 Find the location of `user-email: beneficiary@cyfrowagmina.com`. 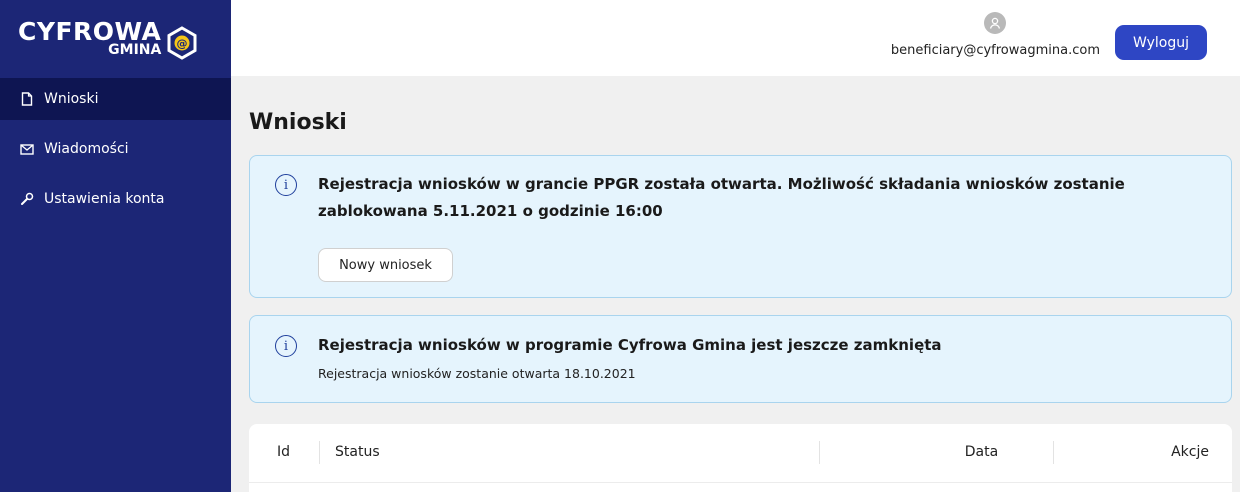

user-email: beneficiary@cyfrowagmina.com is located at coordinates (995, 50).